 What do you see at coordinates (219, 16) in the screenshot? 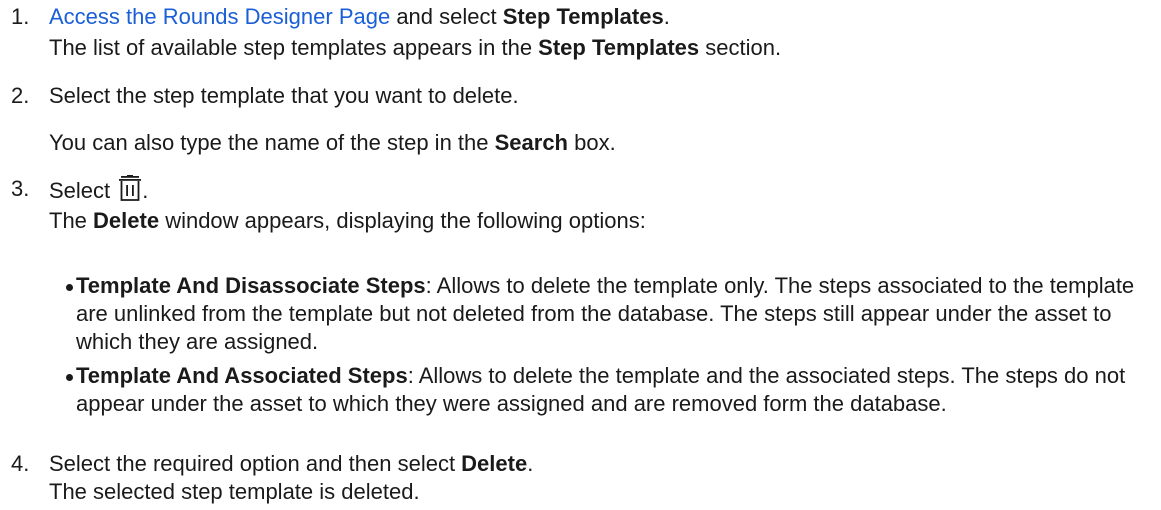
I see `rounds-designer-page-link: Access the Rounds Designer Page` at bounding box center [219, 16].